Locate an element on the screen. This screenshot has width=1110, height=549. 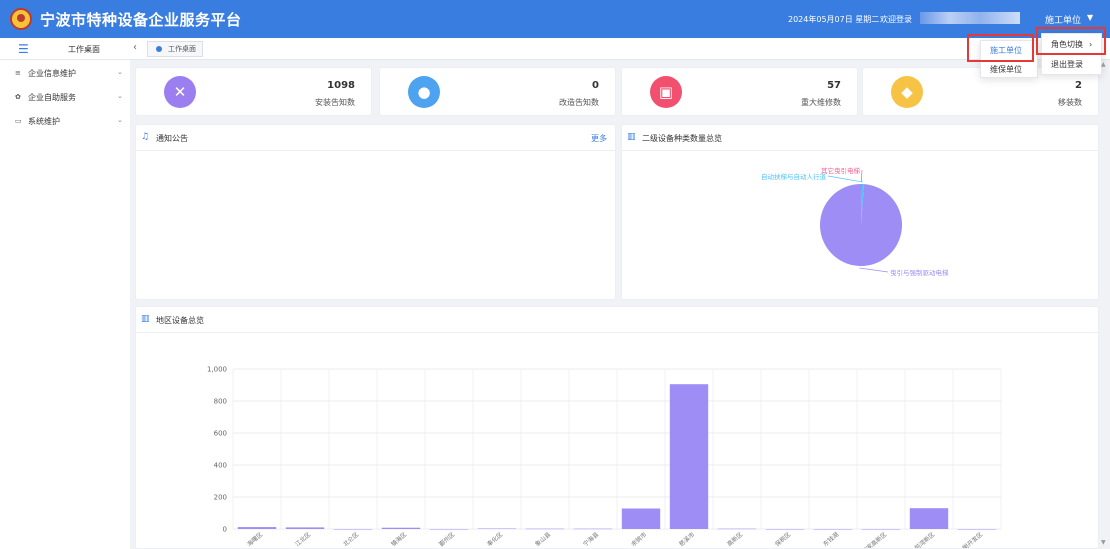
sidebar-item-label: 企业自助服务 is located at coordinates (52, 97).